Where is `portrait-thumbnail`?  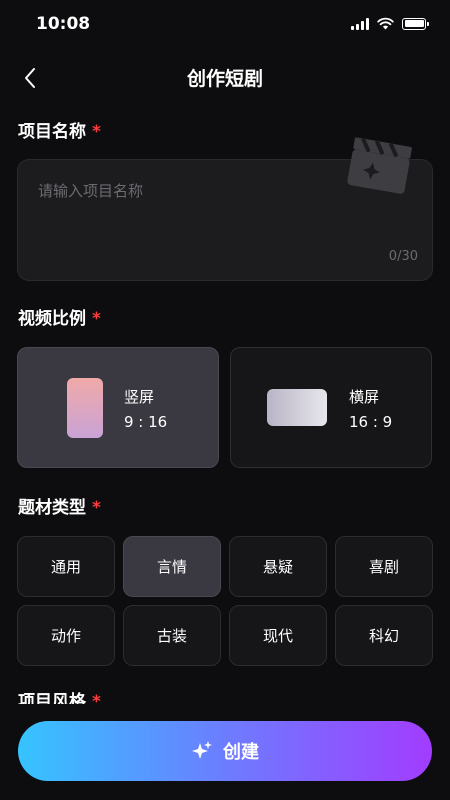
portrait-thumbnail is located at coordinates (85, 408).